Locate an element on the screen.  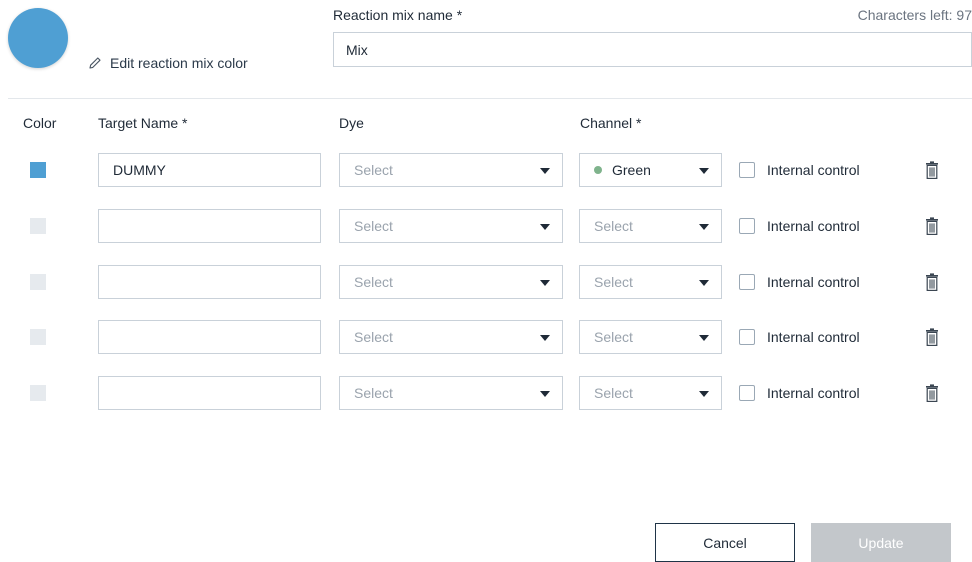
channel-select-value: Green is located at coordinates (622, 170).